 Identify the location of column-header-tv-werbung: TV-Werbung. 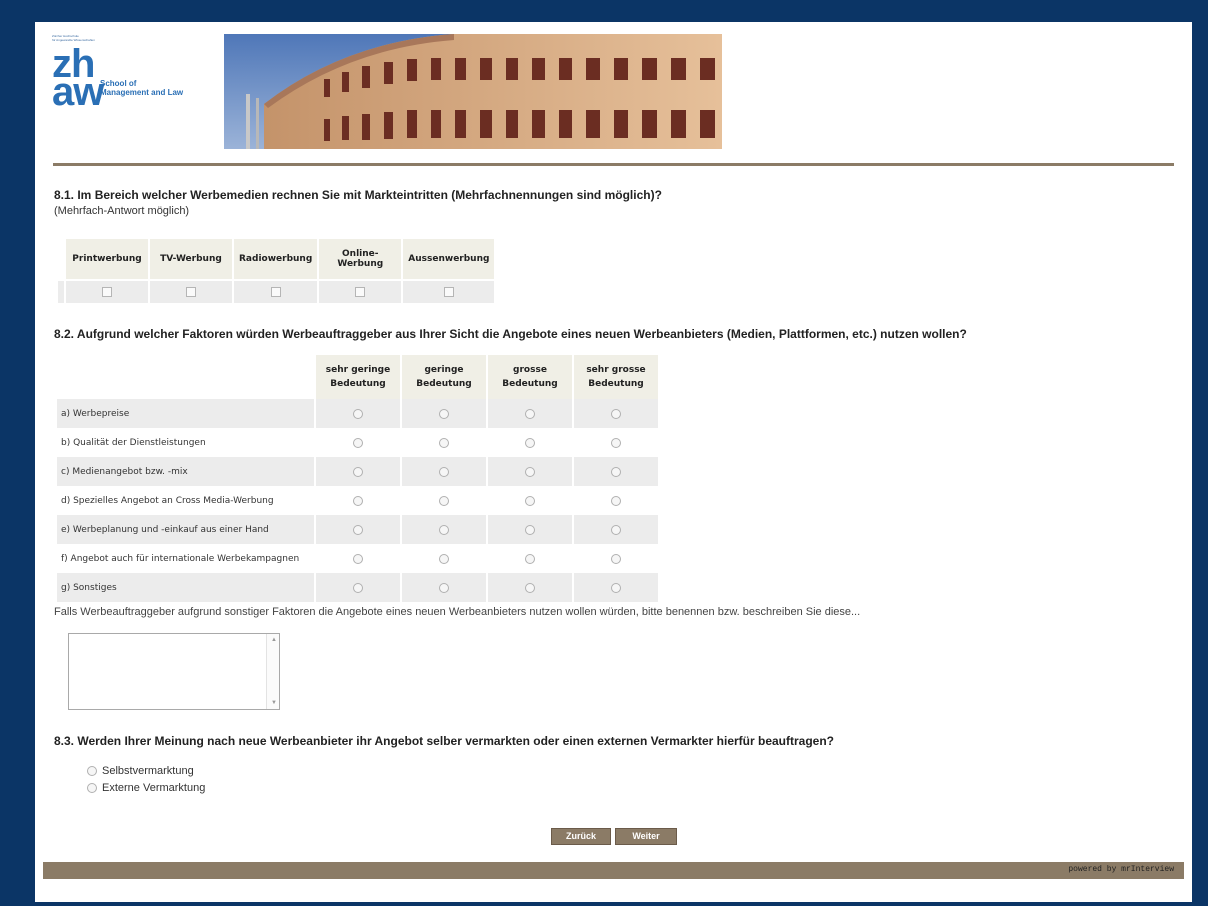
(191, 259).